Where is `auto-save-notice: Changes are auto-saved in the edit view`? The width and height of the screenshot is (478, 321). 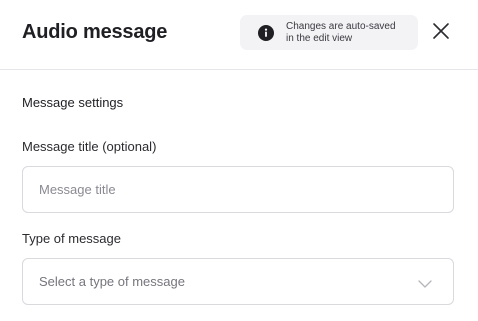
auto-save-notice: Changes are auto-saved in the edit view is located at coordinates (329, 32).